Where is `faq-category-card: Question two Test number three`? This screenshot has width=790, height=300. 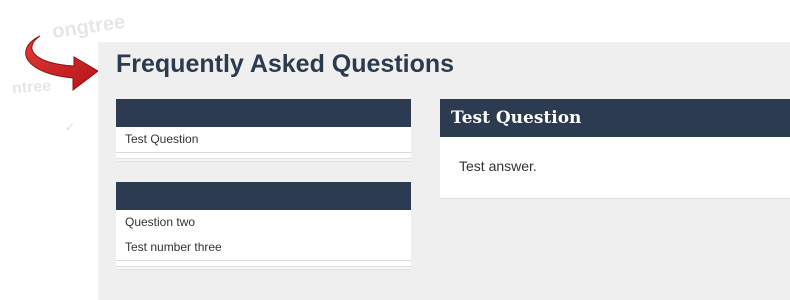 faq-category-card: Question two Test number three is located at coordinates (263, 225).